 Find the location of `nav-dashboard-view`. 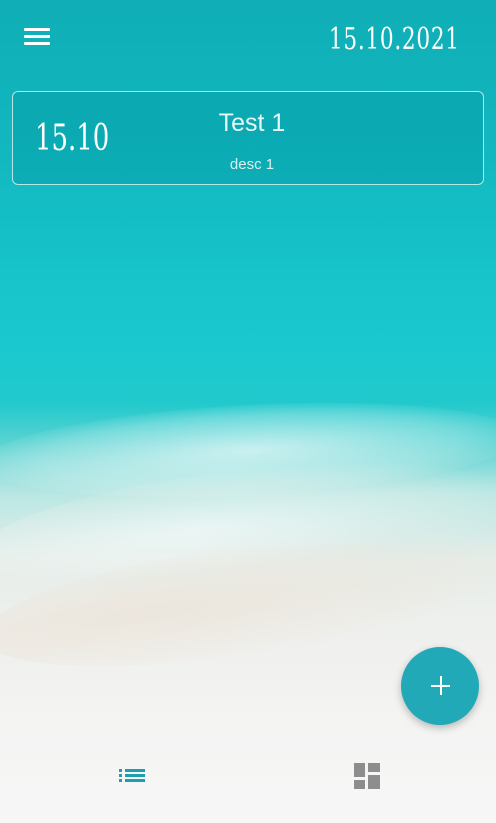

nav-dashboard-view is located at coordinates (367, 777).